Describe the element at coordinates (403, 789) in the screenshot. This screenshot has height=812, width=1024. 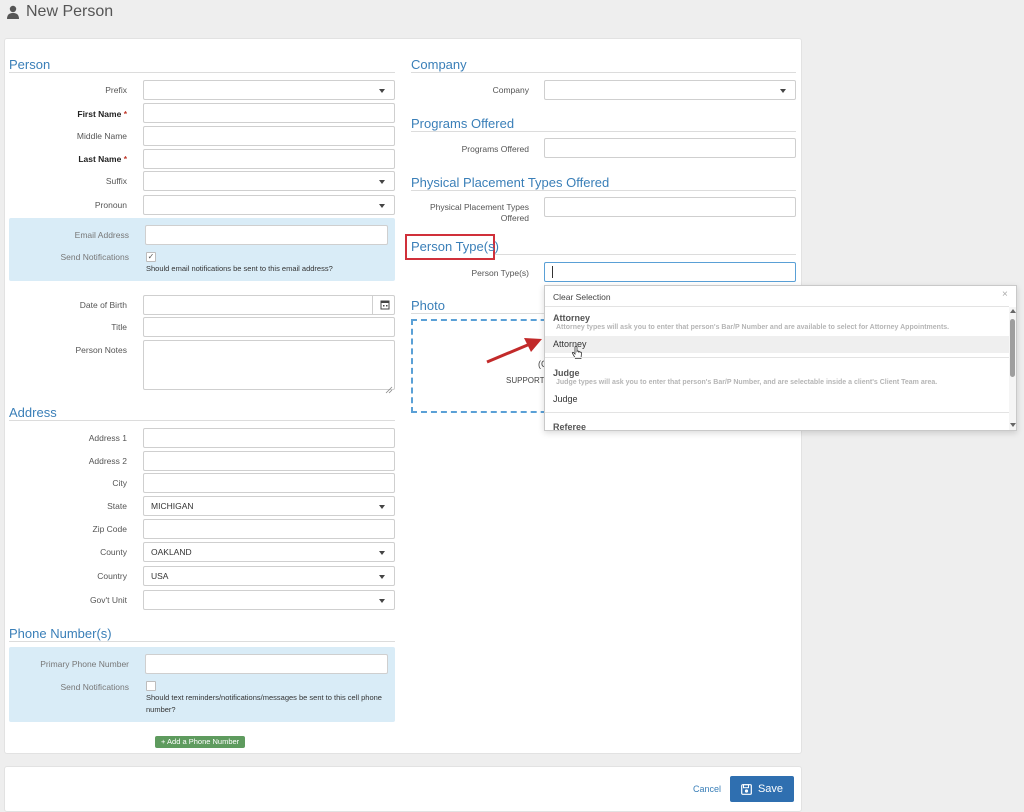
I see `footer-card` at that location.